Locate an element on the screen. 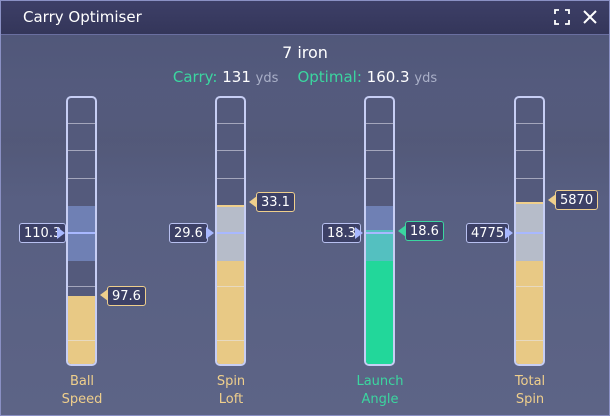 The width and height of the screenshot is (610, 416). close-icon is located at coordinates (590, 17).